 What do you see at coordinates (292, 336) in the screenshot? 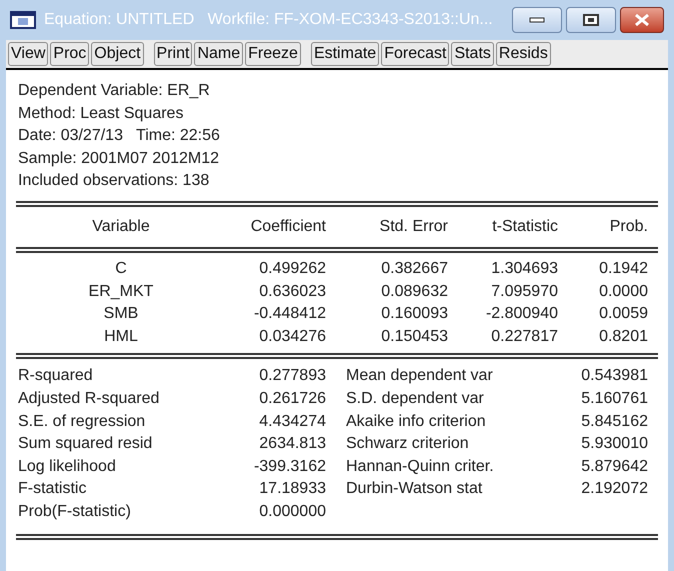
I see `table-cell: 0.034276` at bounding box center [292, 336].